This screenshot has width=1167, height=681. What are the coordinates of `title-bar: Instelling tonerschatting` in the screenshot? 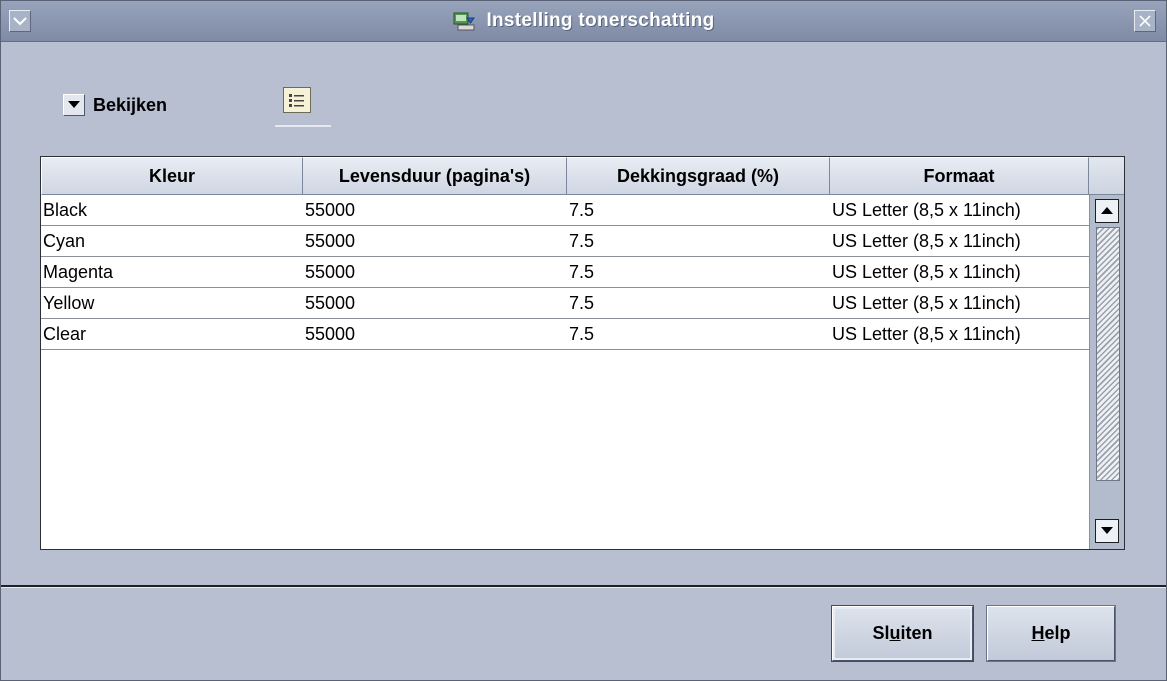 It's located at (583, 21).